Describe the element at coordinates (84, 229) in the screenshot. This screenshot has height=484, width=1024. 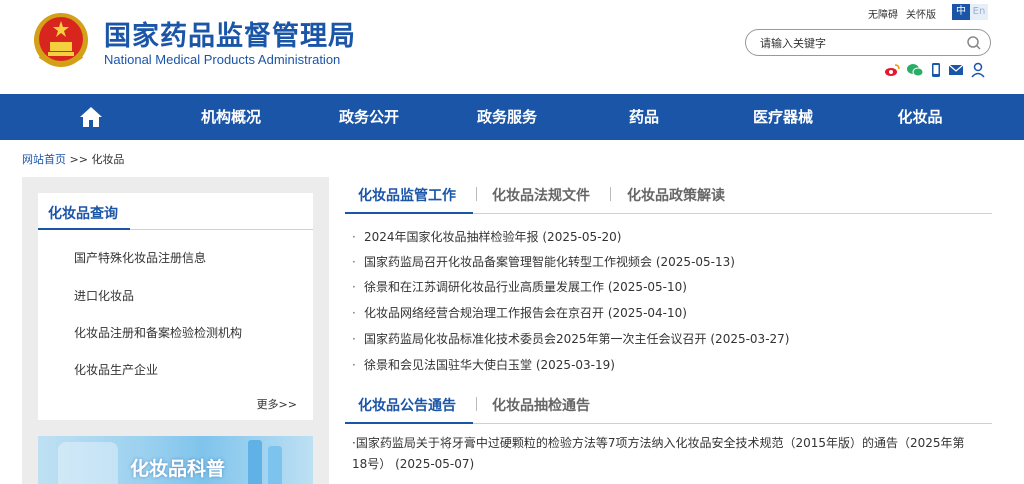
I see `title-underline` at that location.